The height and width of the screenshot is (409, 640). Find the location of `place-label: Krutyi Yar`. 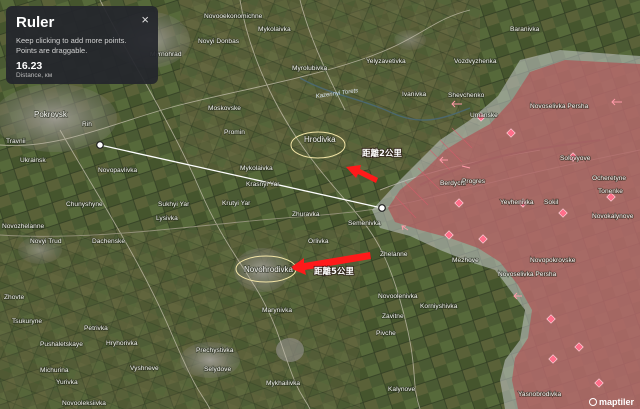

place-label: Krutyi Yar is located at coordinates (236, 203).